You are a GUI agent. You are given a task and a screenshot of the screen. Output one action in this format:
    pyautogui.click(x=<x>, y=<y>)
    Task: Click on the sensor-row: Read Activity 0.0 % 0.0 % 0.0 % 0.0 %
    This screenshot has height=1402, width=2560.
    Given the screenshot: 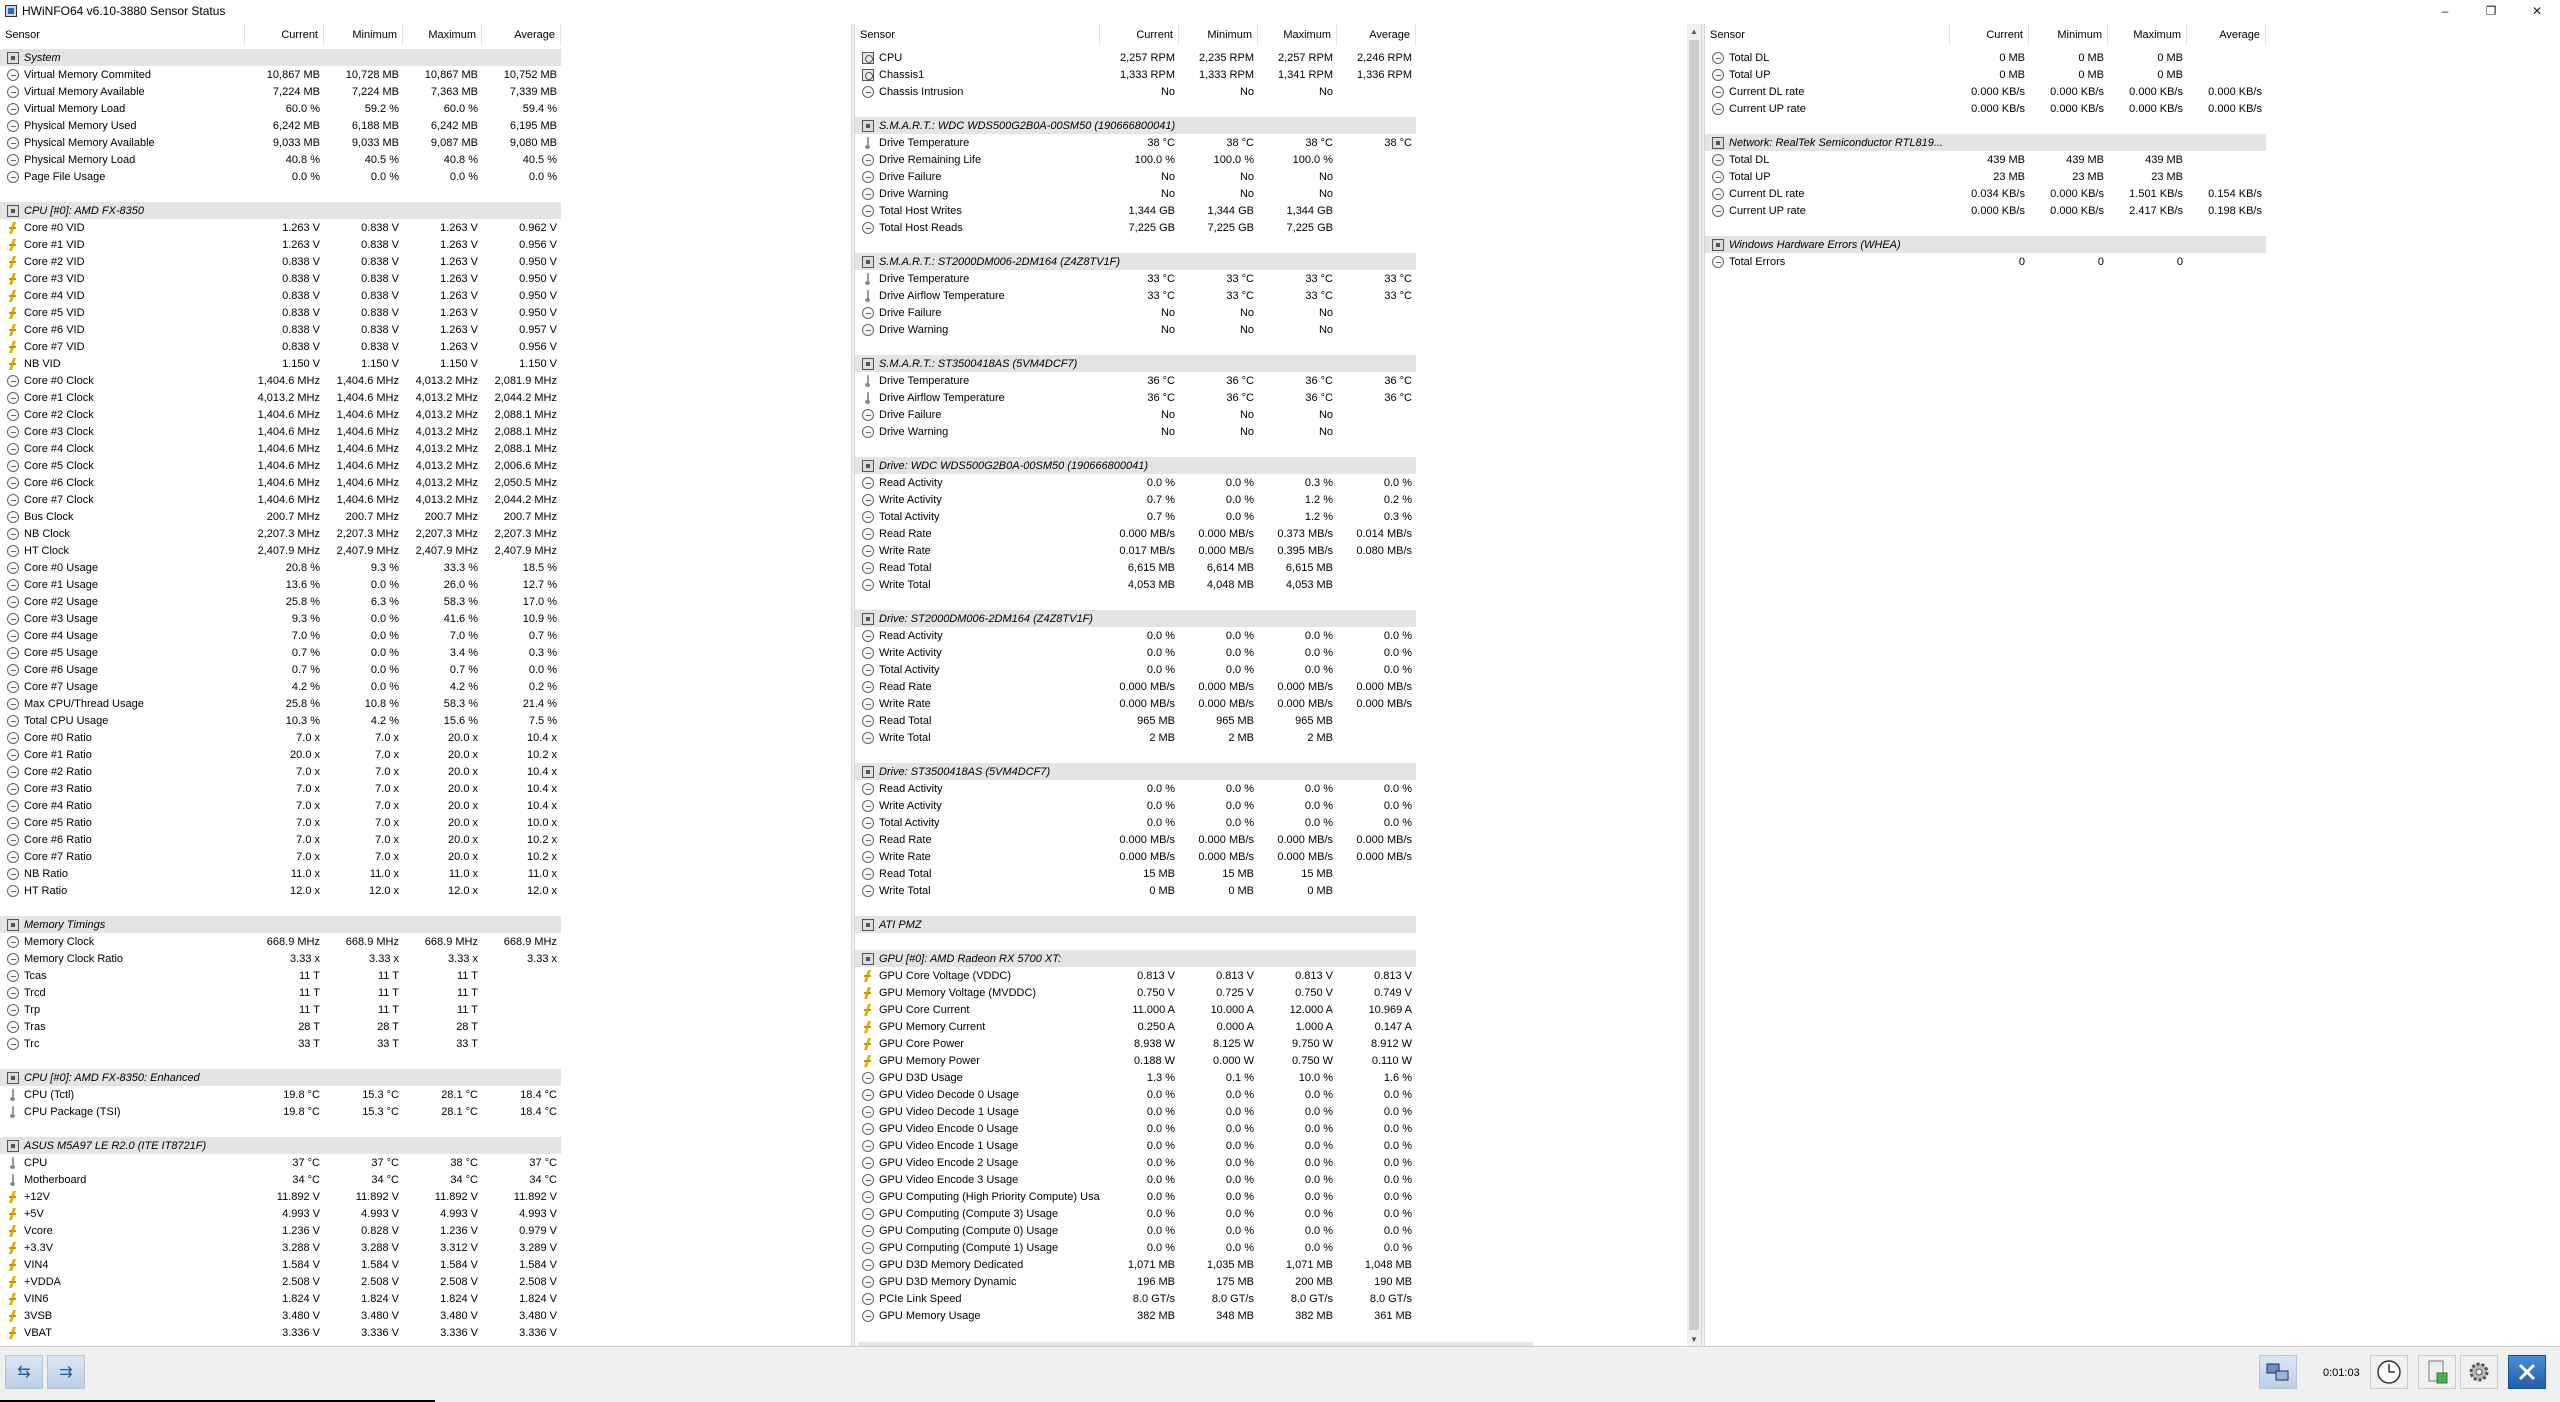 What is the action you would take?
    pyautogui.click(x=1135, y=788)
    